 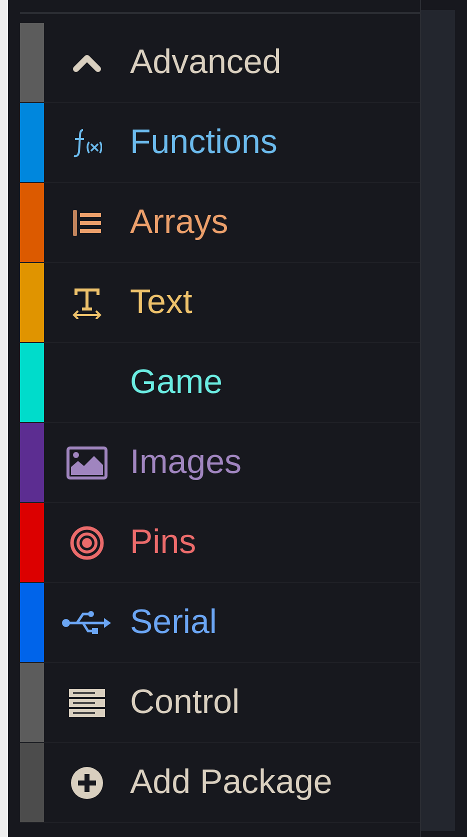 What do you see at coordinates (179, 222) in the screenshot?
I see `category-label: Arrays` at bounding box center [179, 222].